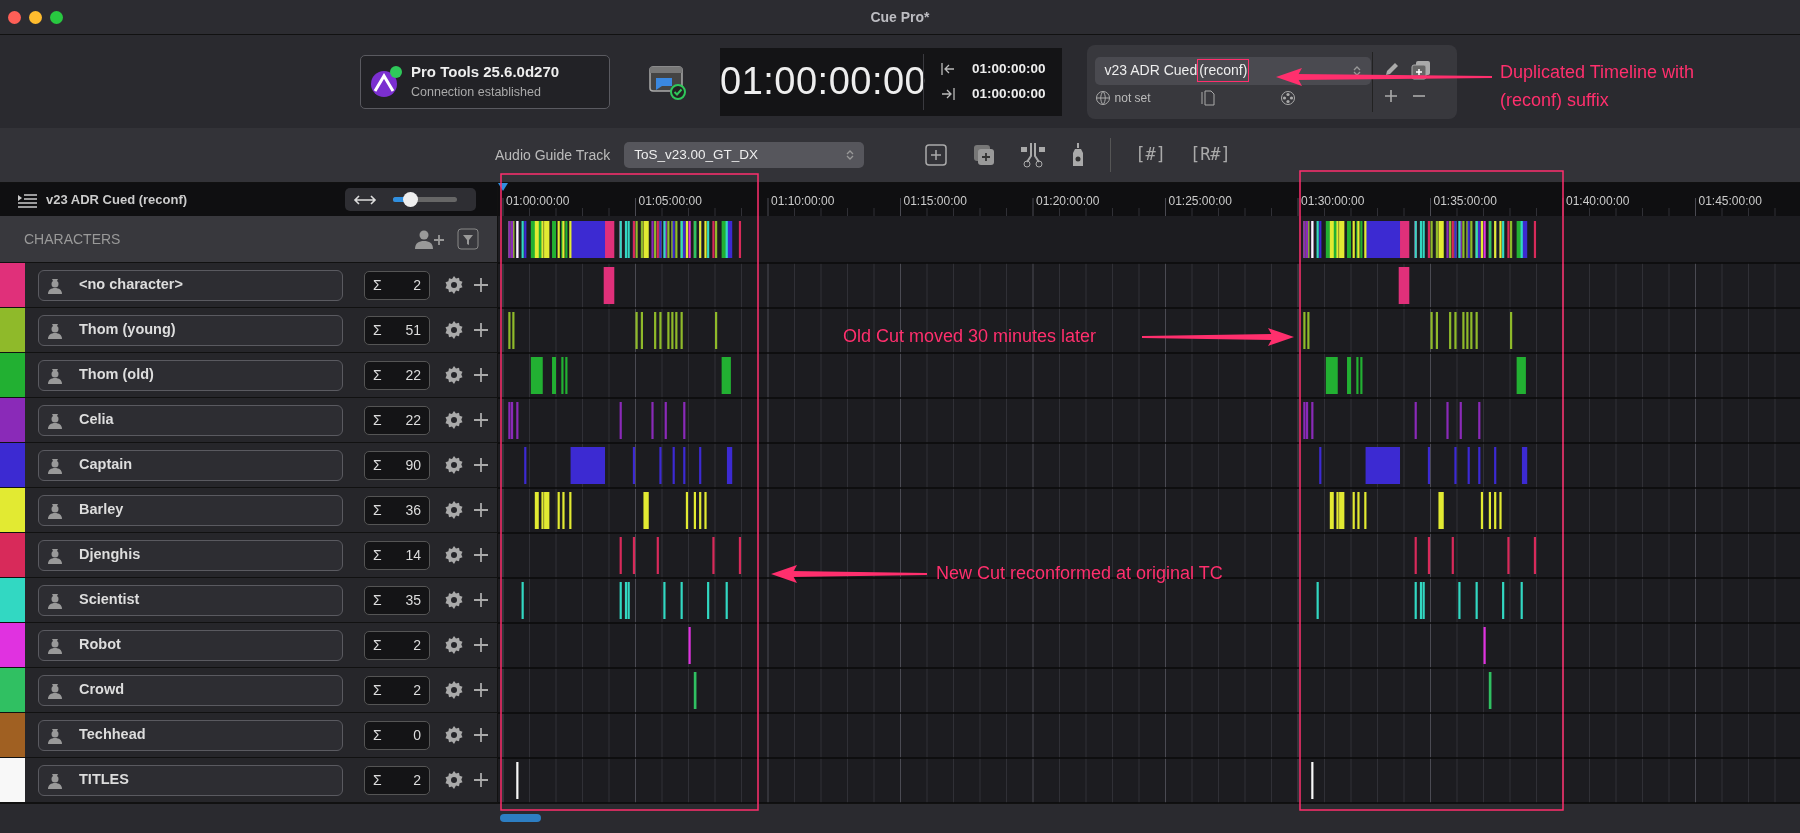 The height and width of the screenshot is (833, 1800). What do you see at coordinates (520, 818) in the screenshot?
I see `scroll-thumb` at bounding box center [520, 818].